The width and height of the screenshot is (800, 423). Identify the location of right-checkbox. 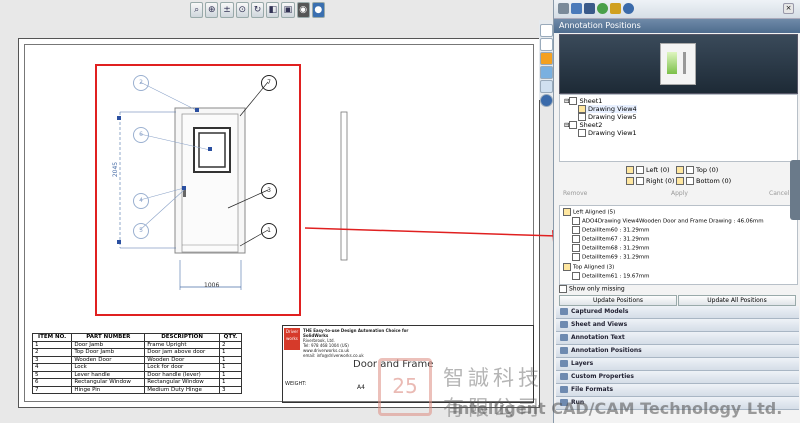
(640, 181).